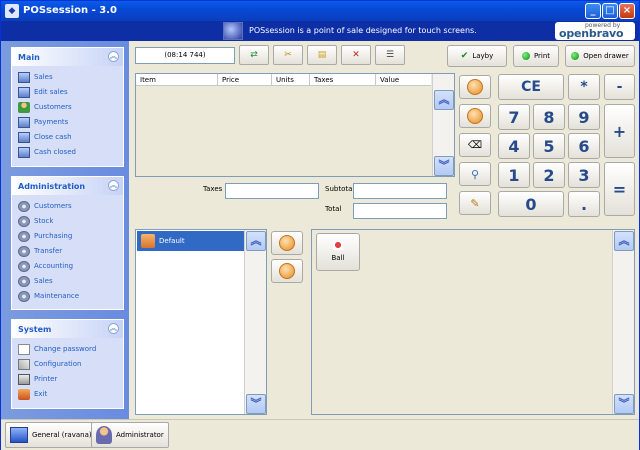 This screenshot has height=450, width=640. I want to click on product-button-ball: Ball, so click(338, 252).